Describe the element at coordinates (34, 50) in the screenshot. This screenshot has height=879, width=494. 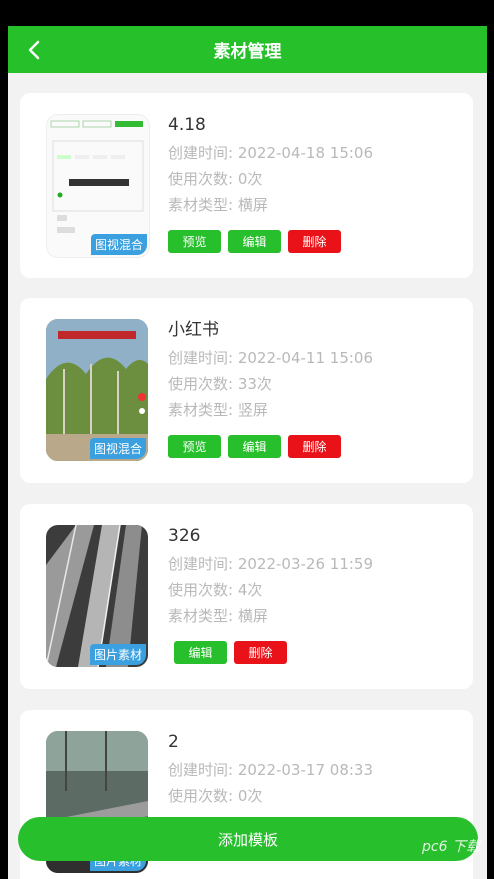
I see `back-icon` at that location.